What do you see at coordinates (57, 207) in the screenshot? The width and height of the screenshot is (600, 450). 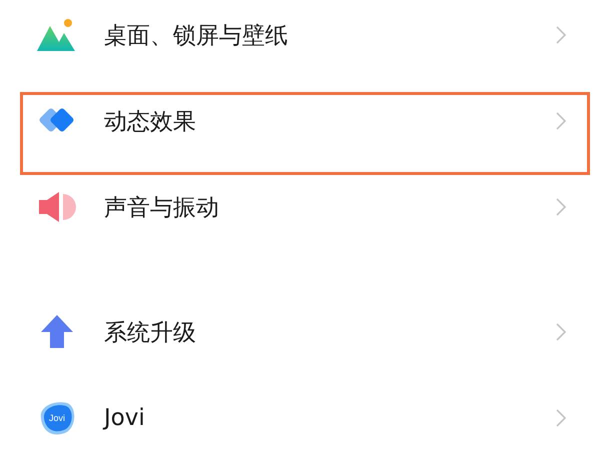 I see `speaker-icon` at bounding box center [57, 207].